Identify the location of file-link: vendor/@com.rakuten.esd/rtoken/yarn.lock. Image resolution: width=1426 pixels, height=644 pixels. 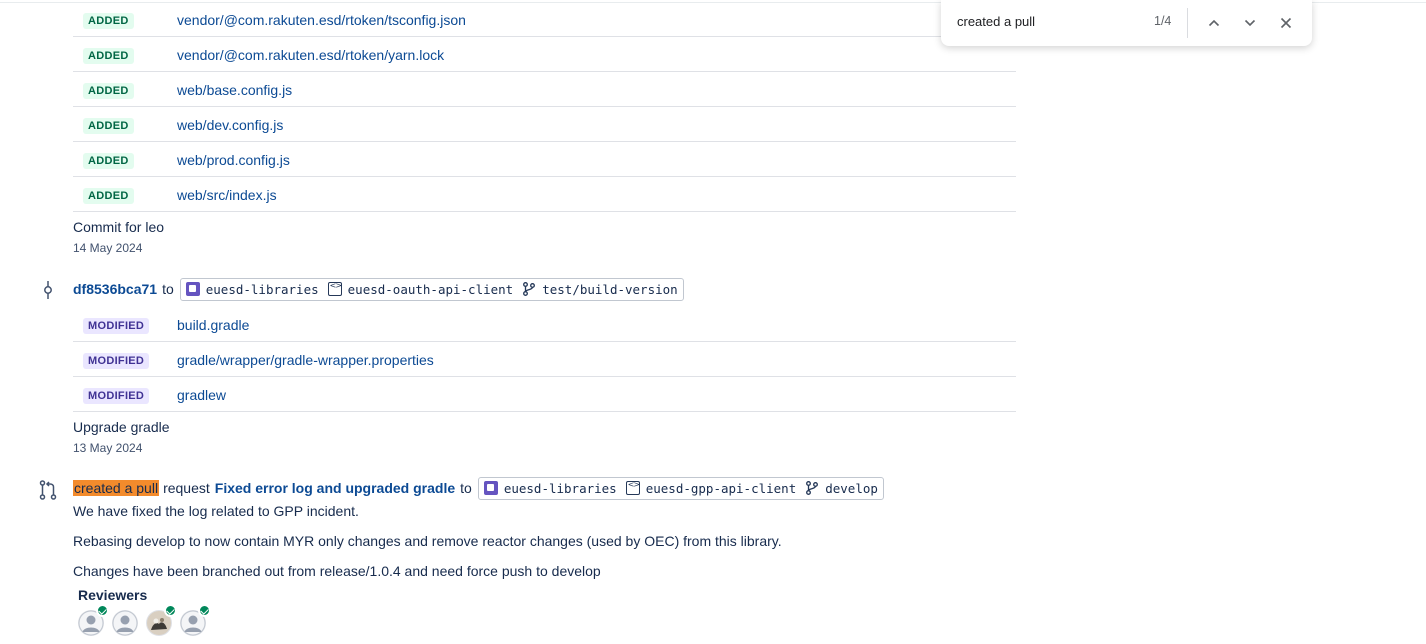
(310, 55).